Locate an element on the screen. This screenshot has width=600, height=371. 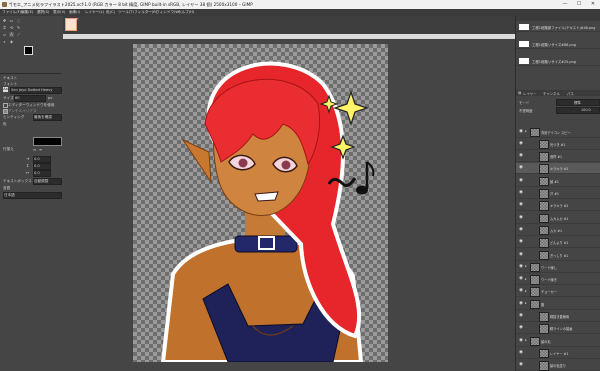
layer-row: ◉ 光つき #1 is located at coordinates (558, 144).